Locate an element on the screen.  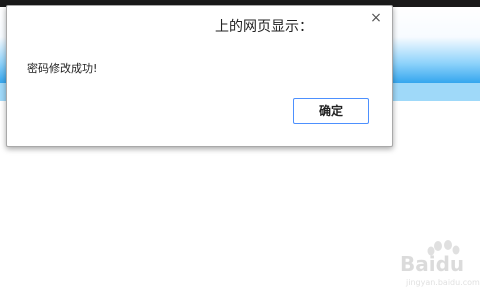
ok-button: 确定 is located at coordinates (331, 111).